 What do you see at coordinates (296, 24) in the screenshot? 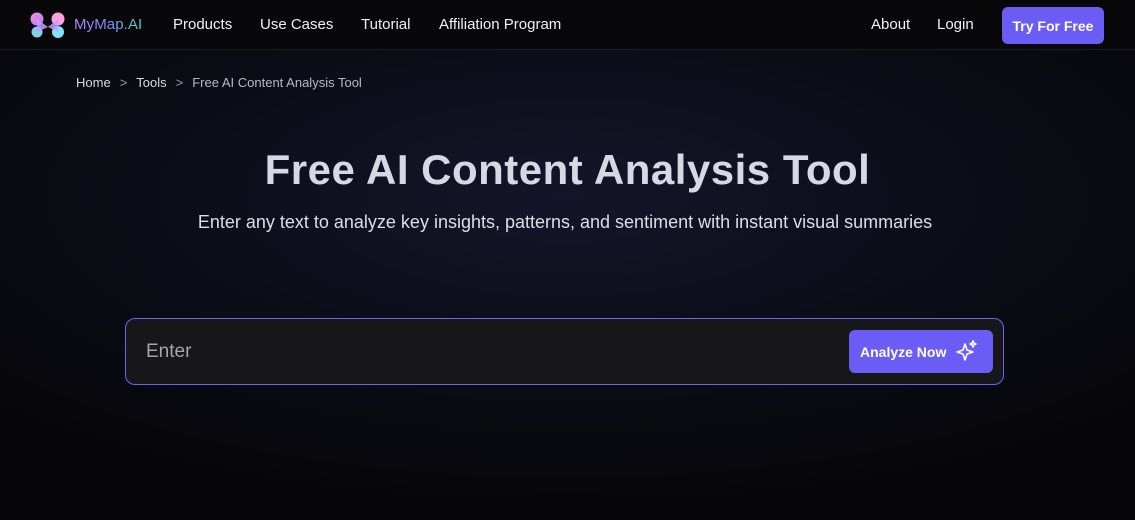
I see `nav-use-cases: Use Cases` at bounding box center [296, 24].